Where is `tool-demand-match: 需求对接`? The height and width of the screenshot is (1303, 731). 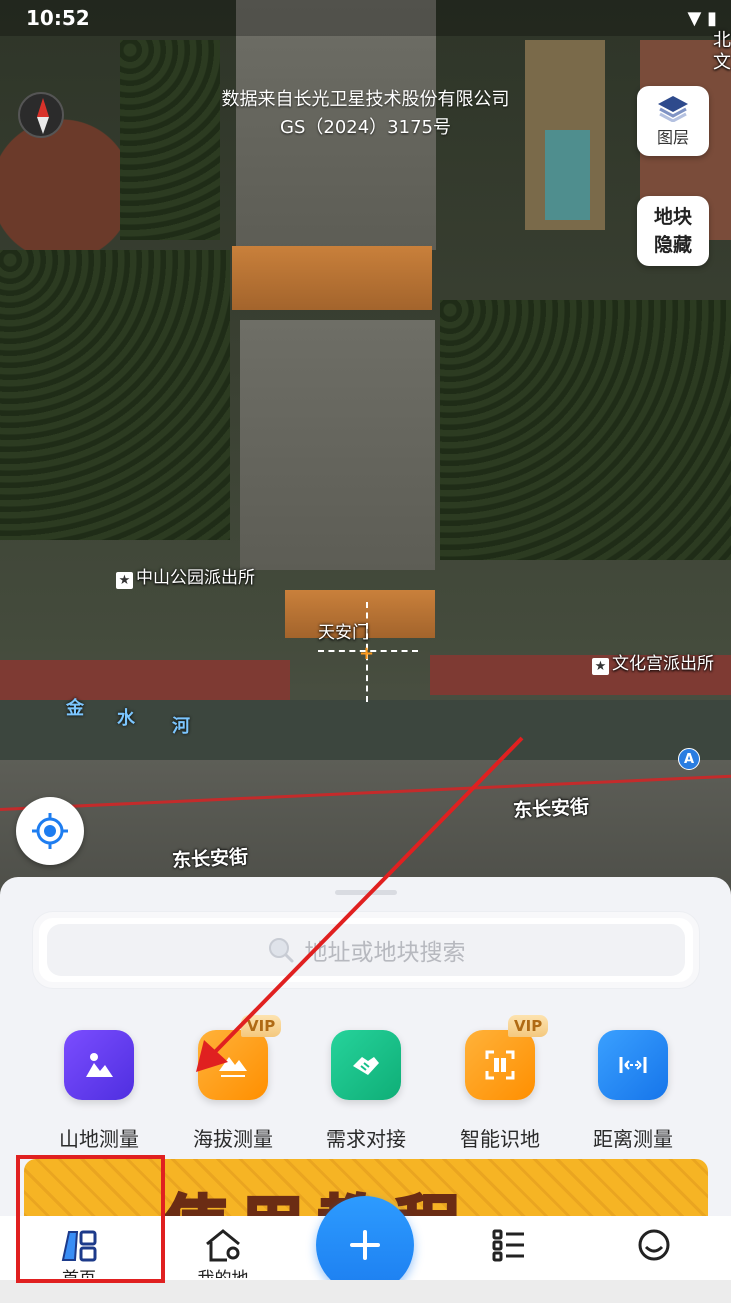
tool-demand-match: 需求对接 is located at coordinates (366, 1089).